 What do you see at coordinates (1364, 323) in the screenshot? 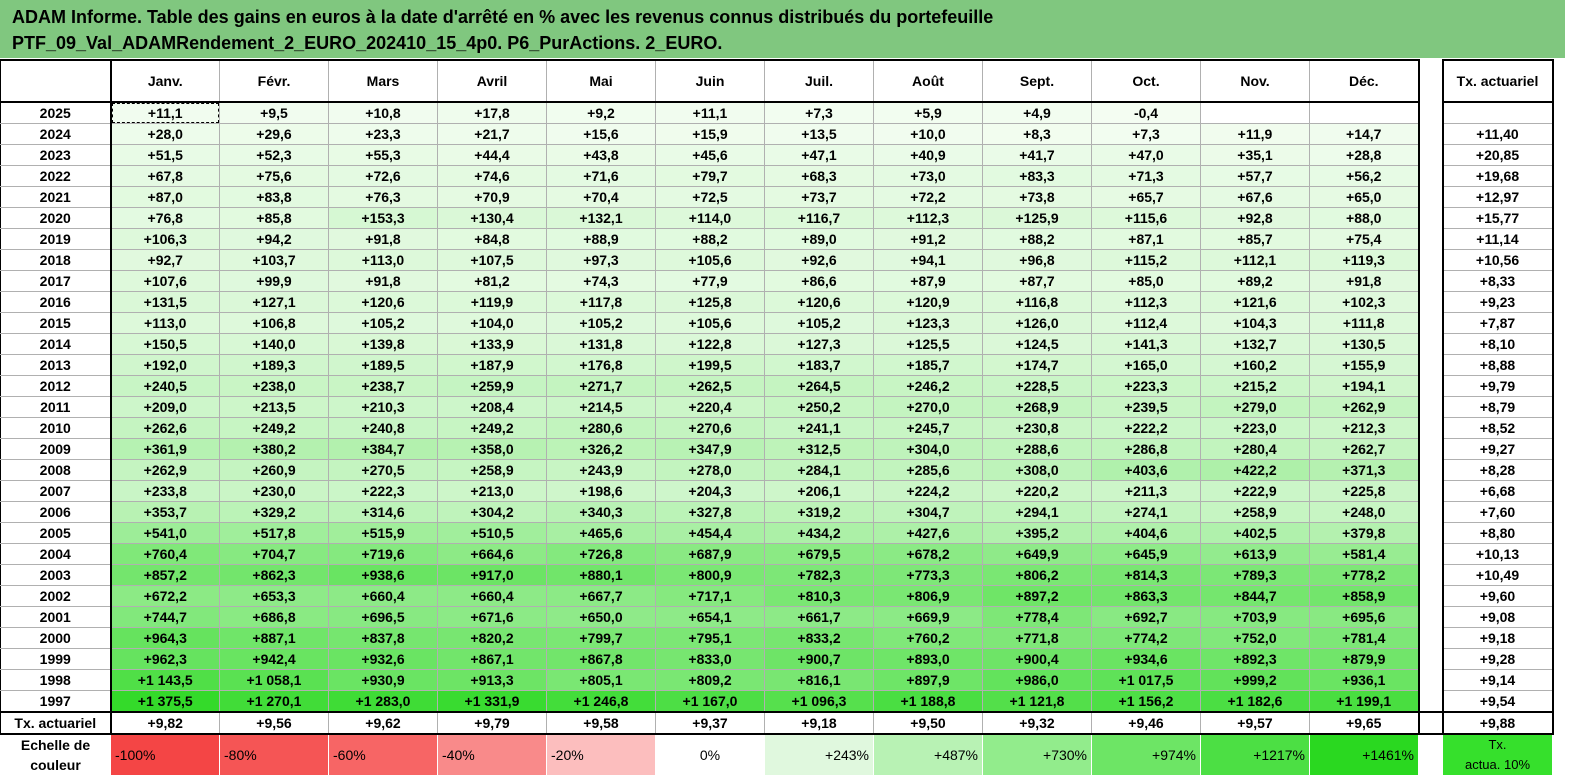
I see `gain-cell: +111,8` at bounding box center [1364, 323].